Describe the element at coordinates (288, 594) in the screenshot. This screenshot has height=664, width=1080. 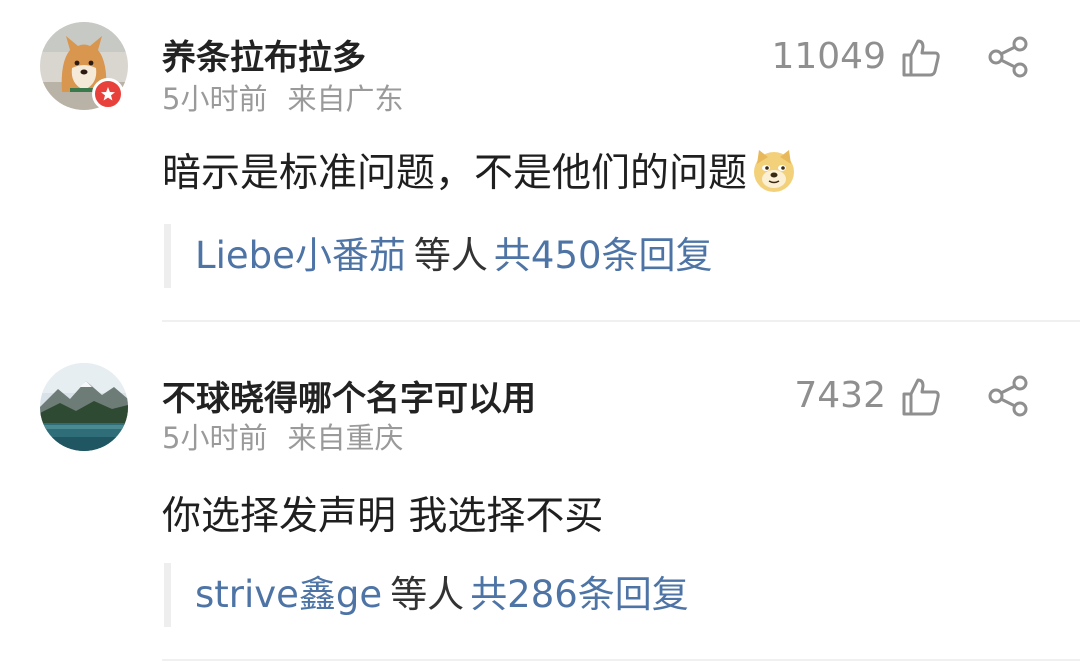
I see `reply-users: strive鑫ge` at that location.